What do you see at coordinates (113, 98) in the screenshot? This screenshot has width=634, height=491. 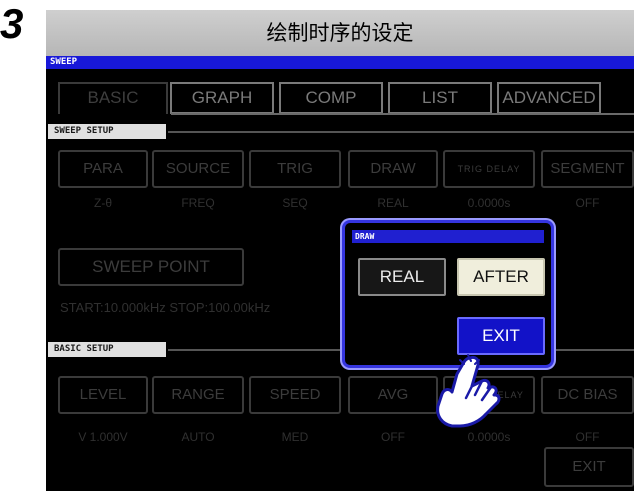 I see `tab-basic: BASIC` at bounding box center [113, 98].